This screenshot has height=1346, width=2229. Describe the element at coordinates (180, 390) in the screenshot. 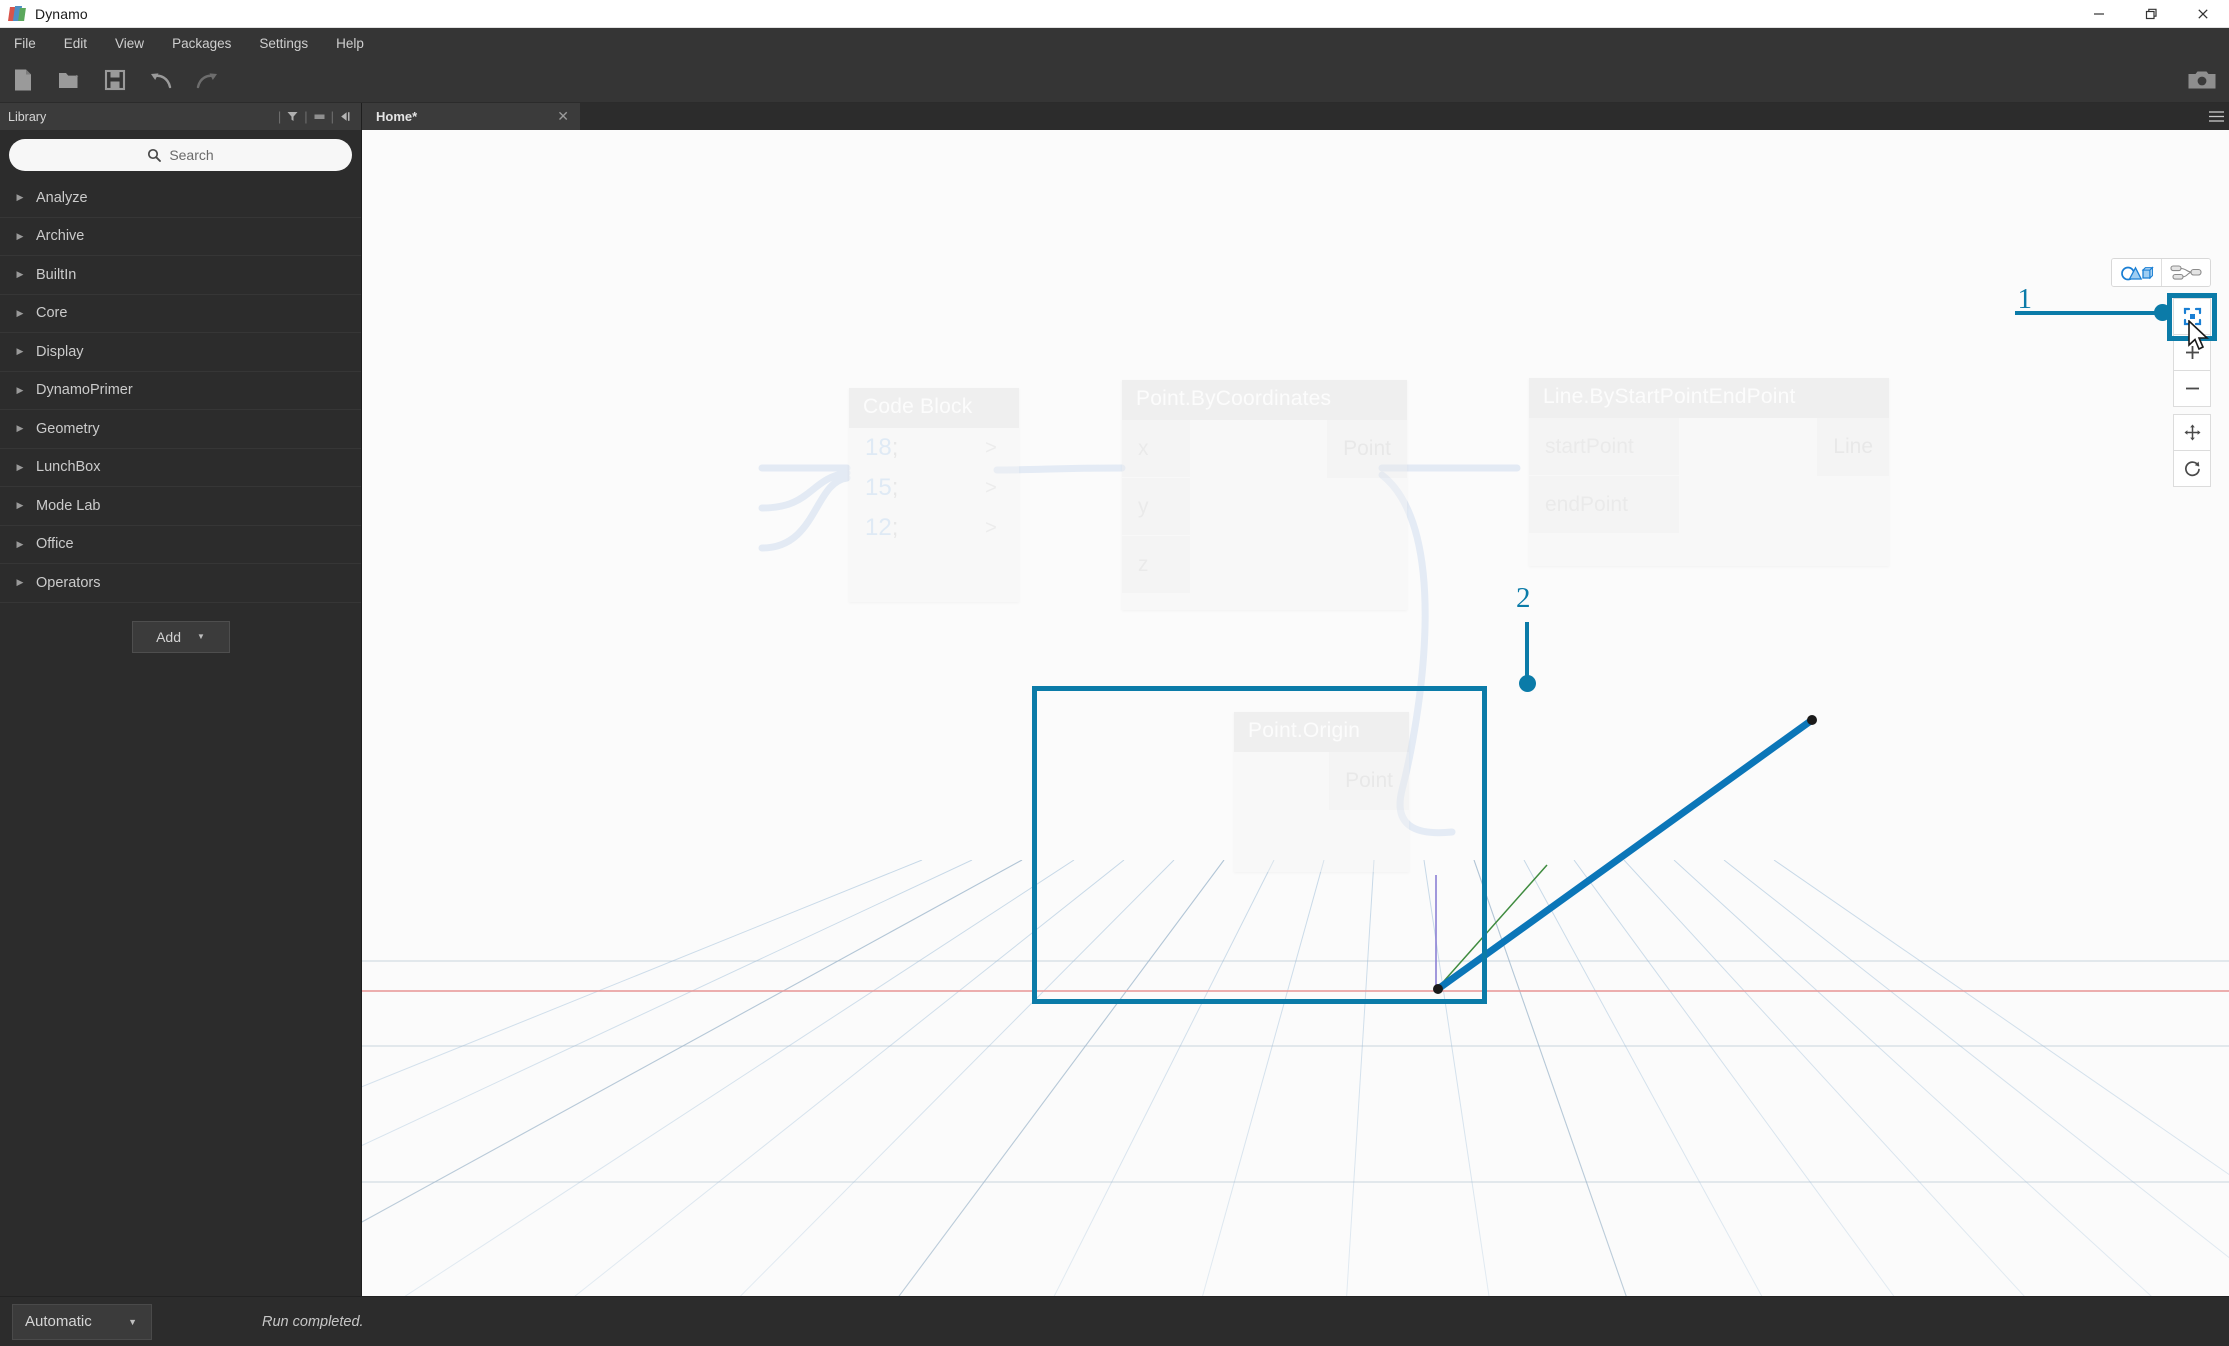

I see `library-item-dynamoprimer: ▶ DynamoPrimer` at that location.